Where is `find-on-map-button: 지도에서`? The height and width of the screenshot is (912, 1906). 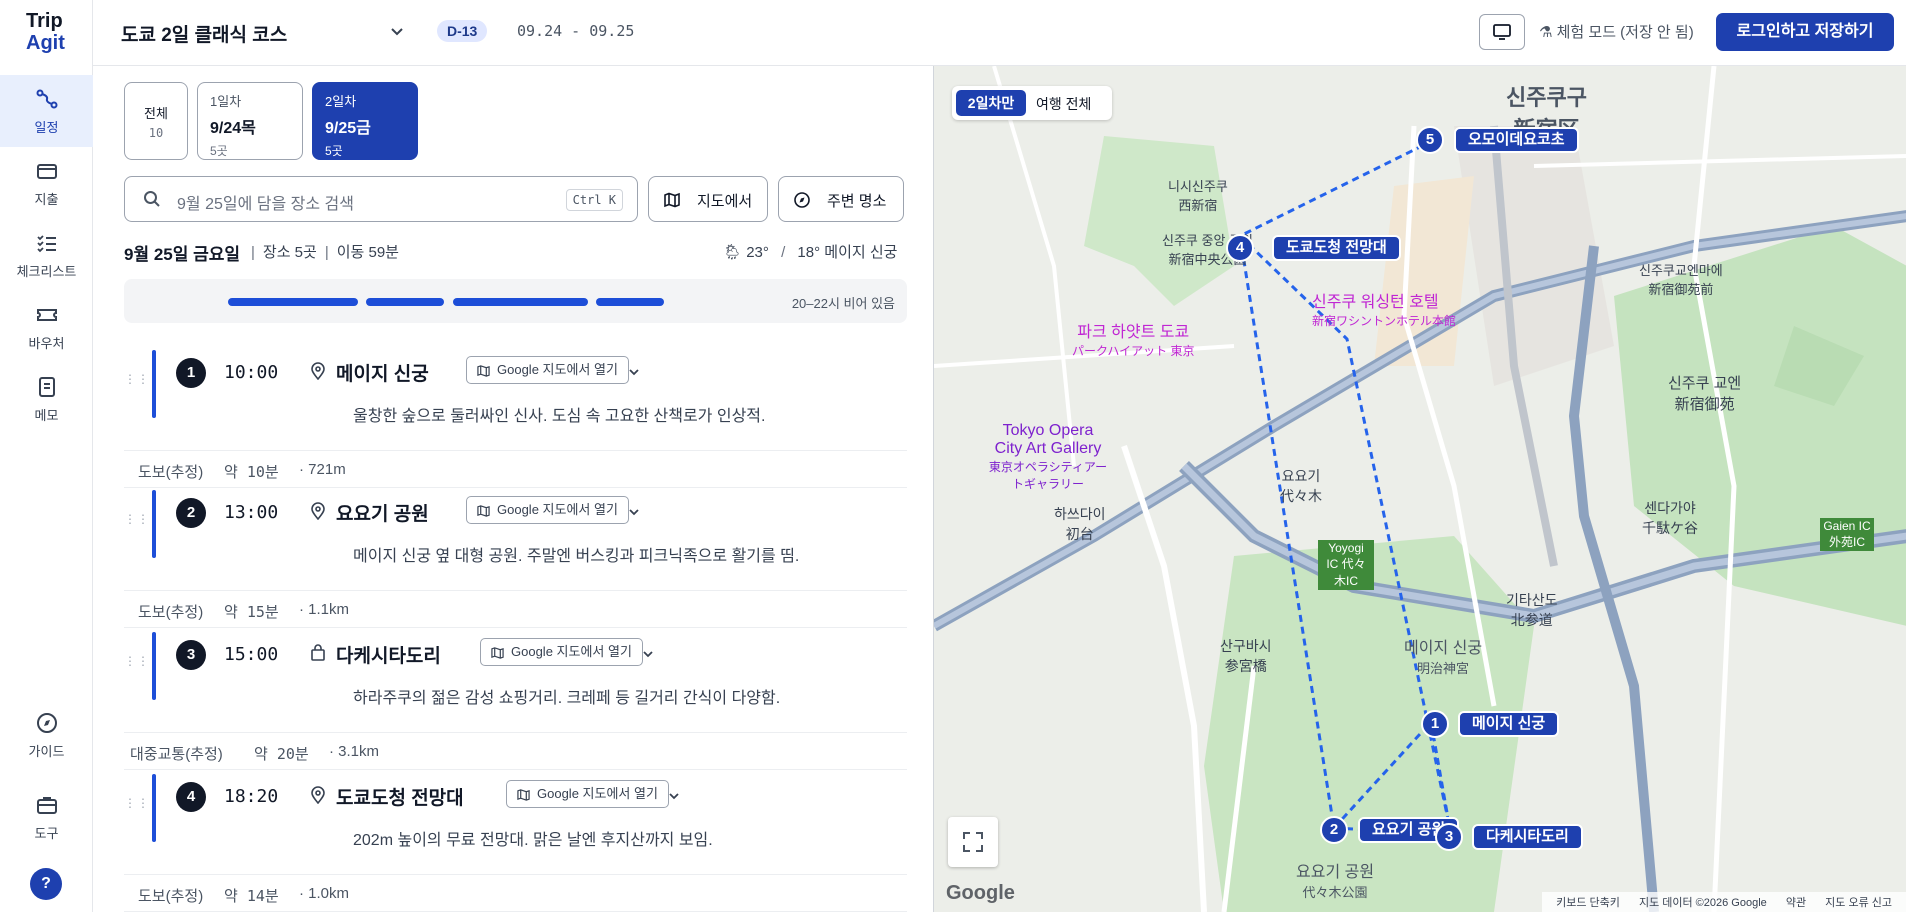 find-on-map-button: 지도에서 is located at coordinates (708, 199).